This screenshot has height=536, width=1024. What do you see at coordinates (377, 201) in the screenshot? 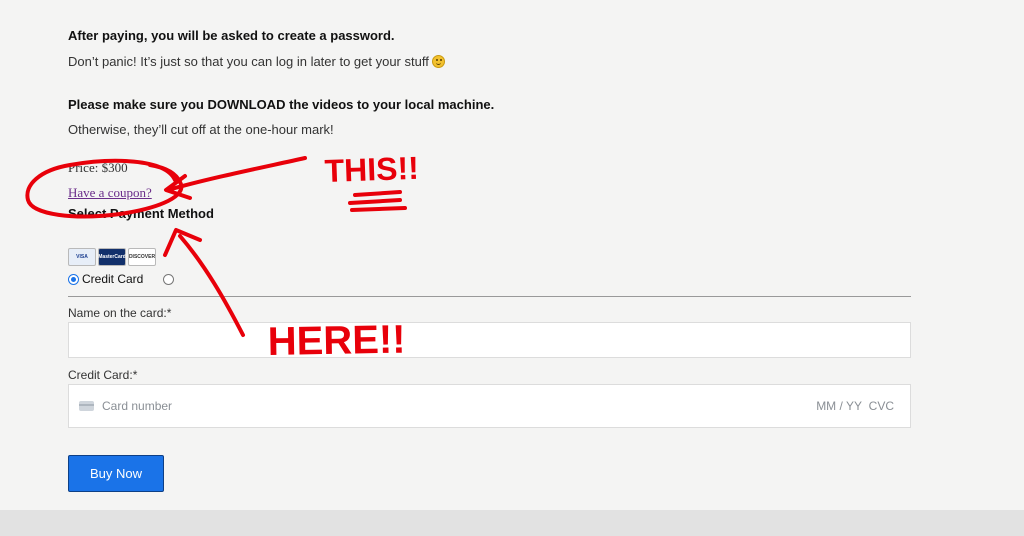
I see `annotation-underline-this` at bounding box center [377, 201].